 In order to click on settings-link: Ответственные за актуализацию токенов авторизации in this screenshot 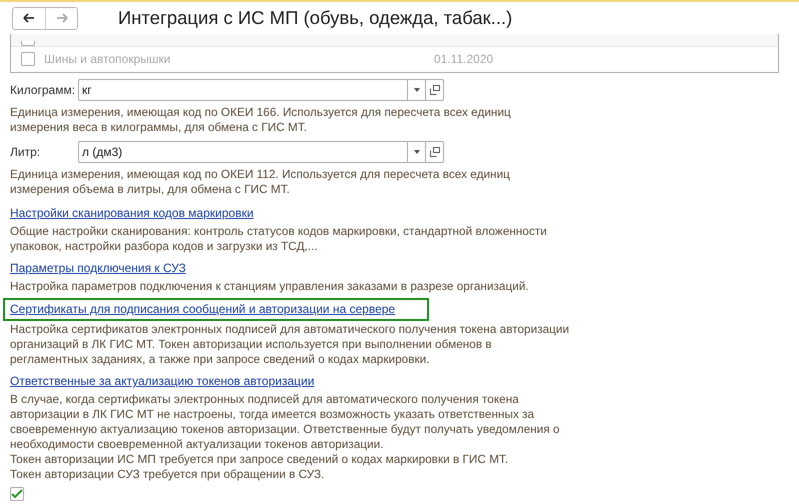, I will do `click(162, 381)`.